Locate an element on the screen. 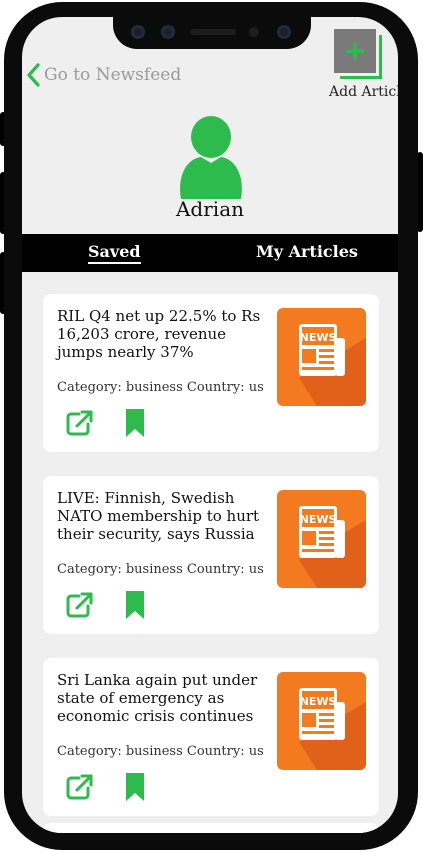  add-article-label: Add Article is located at coordinates (363, 92).